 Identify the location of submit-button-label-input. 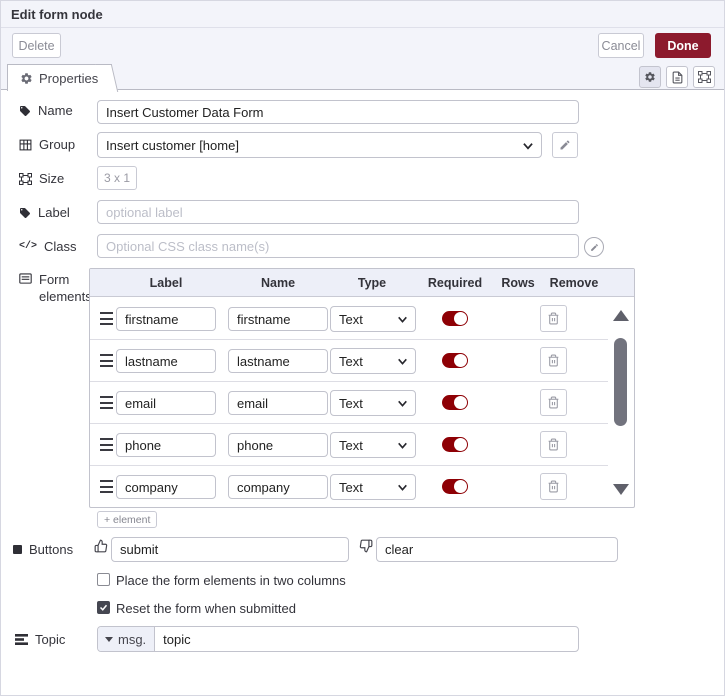
(230, 549).